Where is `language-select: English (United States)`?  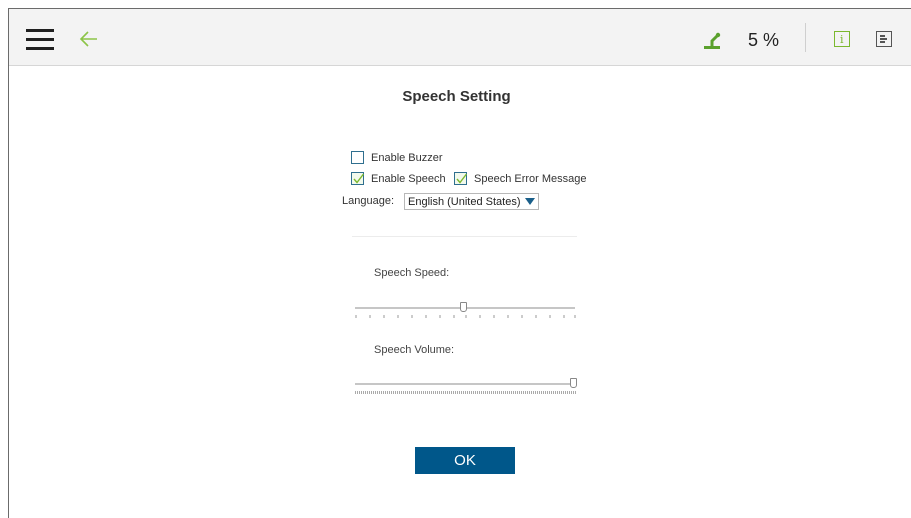 language-select: English (United States) is located at coordinates (471, 201).